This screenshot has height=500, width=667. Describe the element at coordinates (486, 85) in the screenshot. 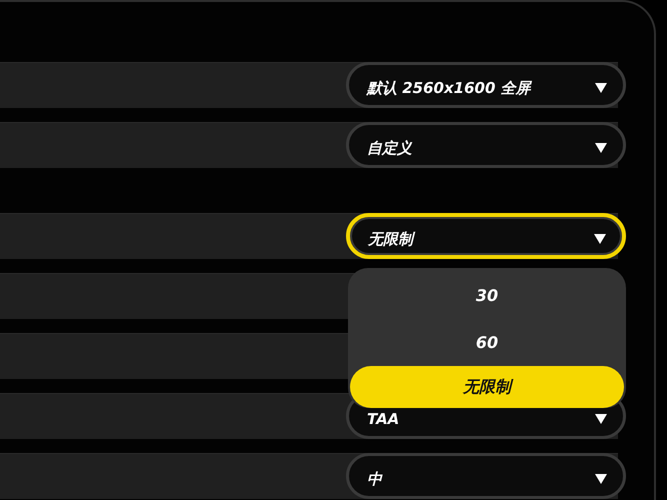

I see `dropdown: 默认 2560x1600 全屏` at that location.